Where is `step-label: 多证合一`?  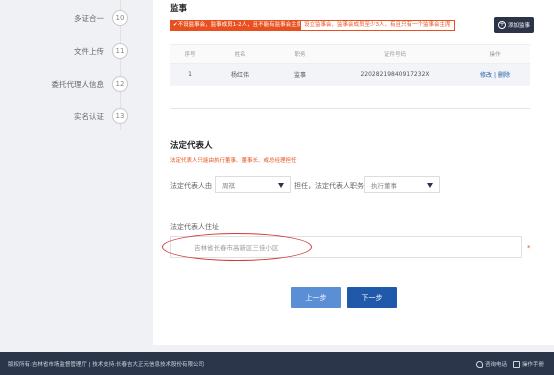 step-label: 多证合一 is located at coordinates (89, 18).